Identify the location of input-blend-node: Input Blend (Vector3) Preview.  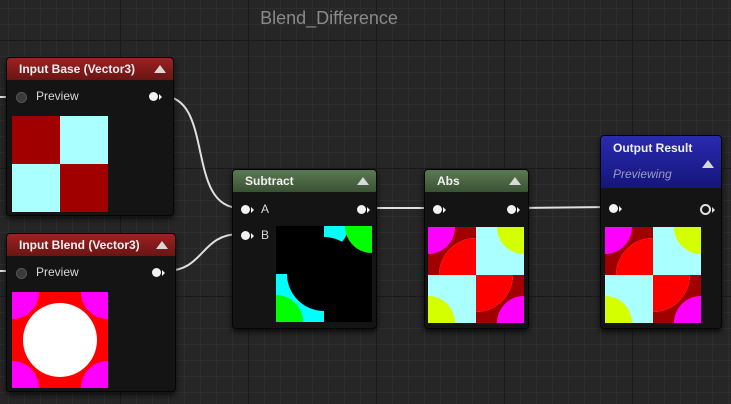
(91, 312).